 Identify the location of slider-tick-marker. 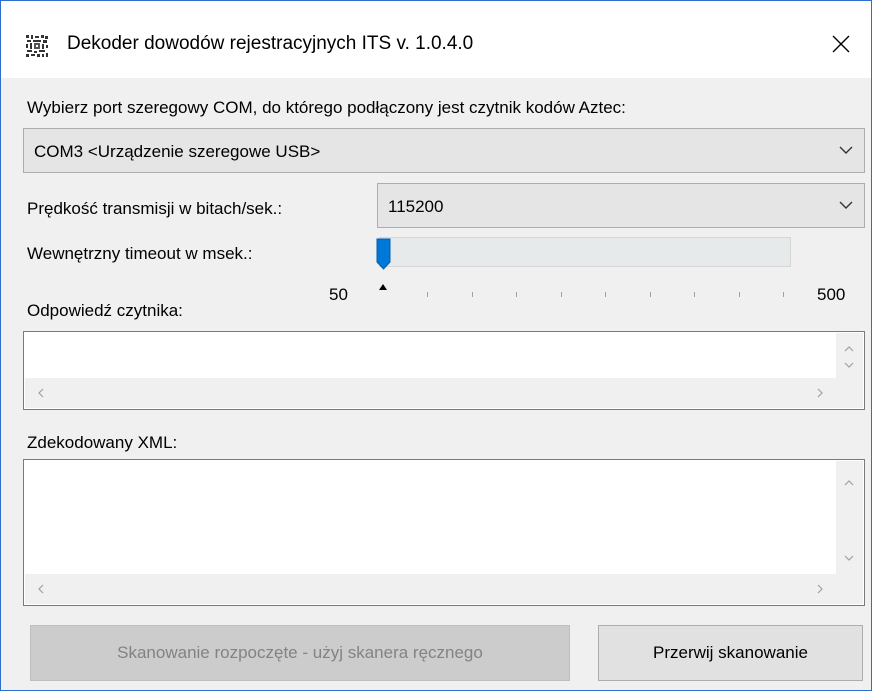
(383, 287).